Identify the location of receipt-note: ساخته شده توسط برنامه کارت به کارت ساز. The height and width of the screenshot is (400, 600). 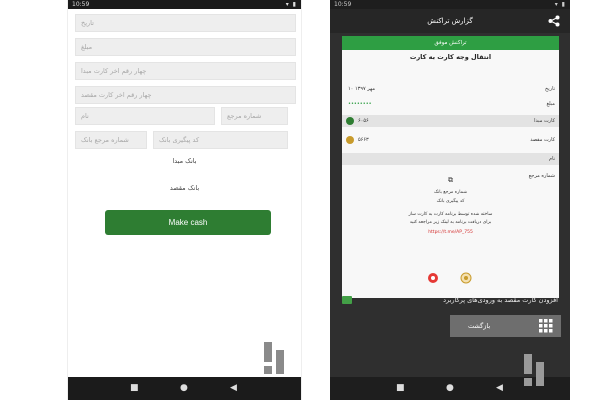
(450, 214).